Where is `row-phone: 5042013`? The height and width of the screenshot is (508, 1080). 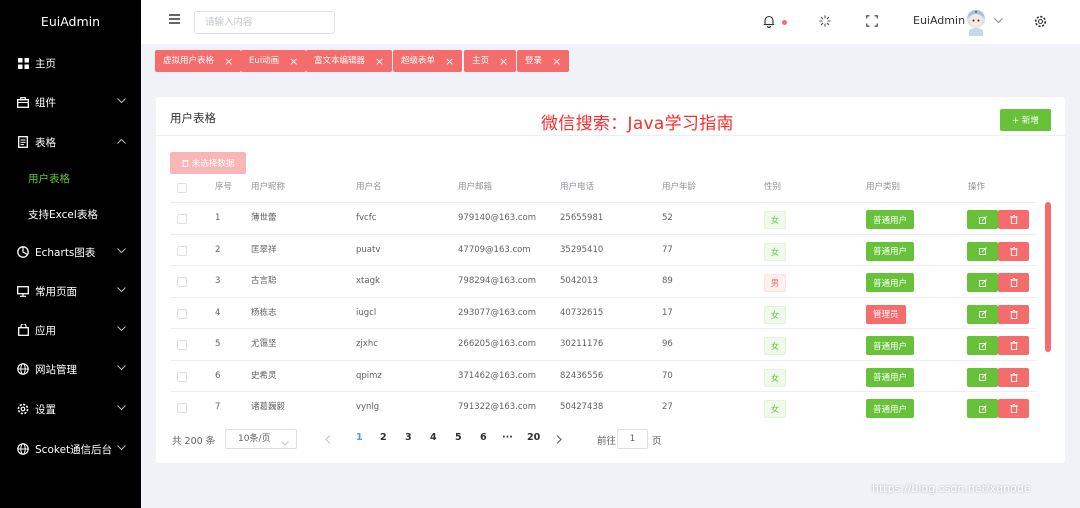
row-phone: 5042013 is located at coordinates (579, 281).